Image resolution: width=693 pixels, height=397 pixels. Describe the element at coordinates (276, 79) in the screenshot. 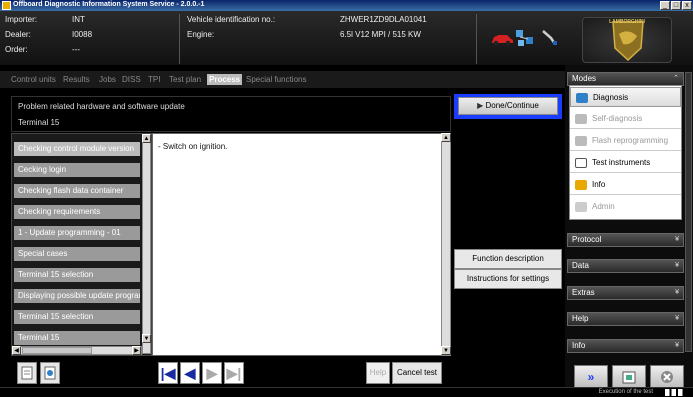

I see `tab-special-functions: Special functions` at that location.